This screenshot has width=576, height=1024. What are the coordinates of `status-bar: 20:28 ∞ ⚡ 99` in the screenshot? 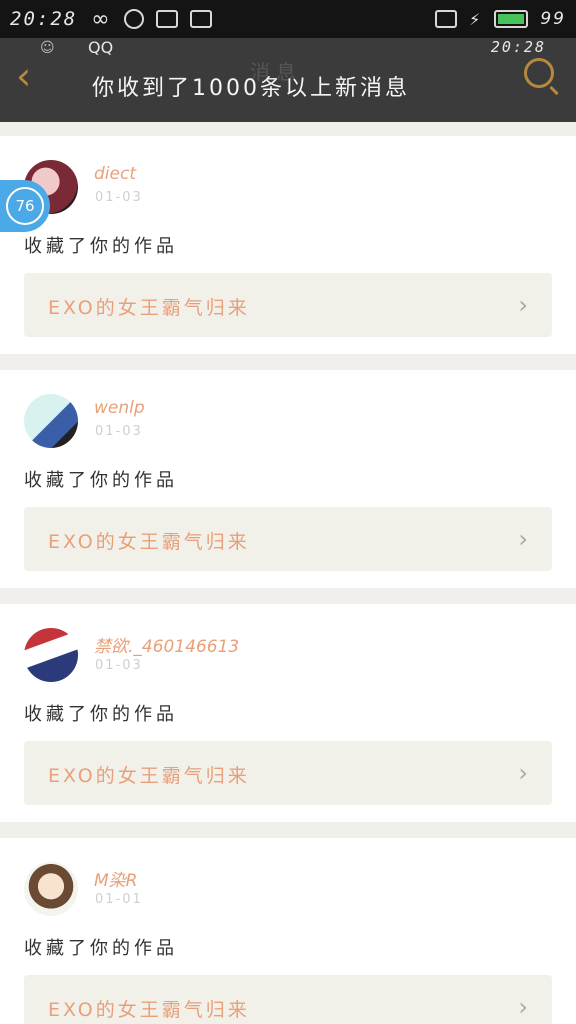 It's located at (288, 19).